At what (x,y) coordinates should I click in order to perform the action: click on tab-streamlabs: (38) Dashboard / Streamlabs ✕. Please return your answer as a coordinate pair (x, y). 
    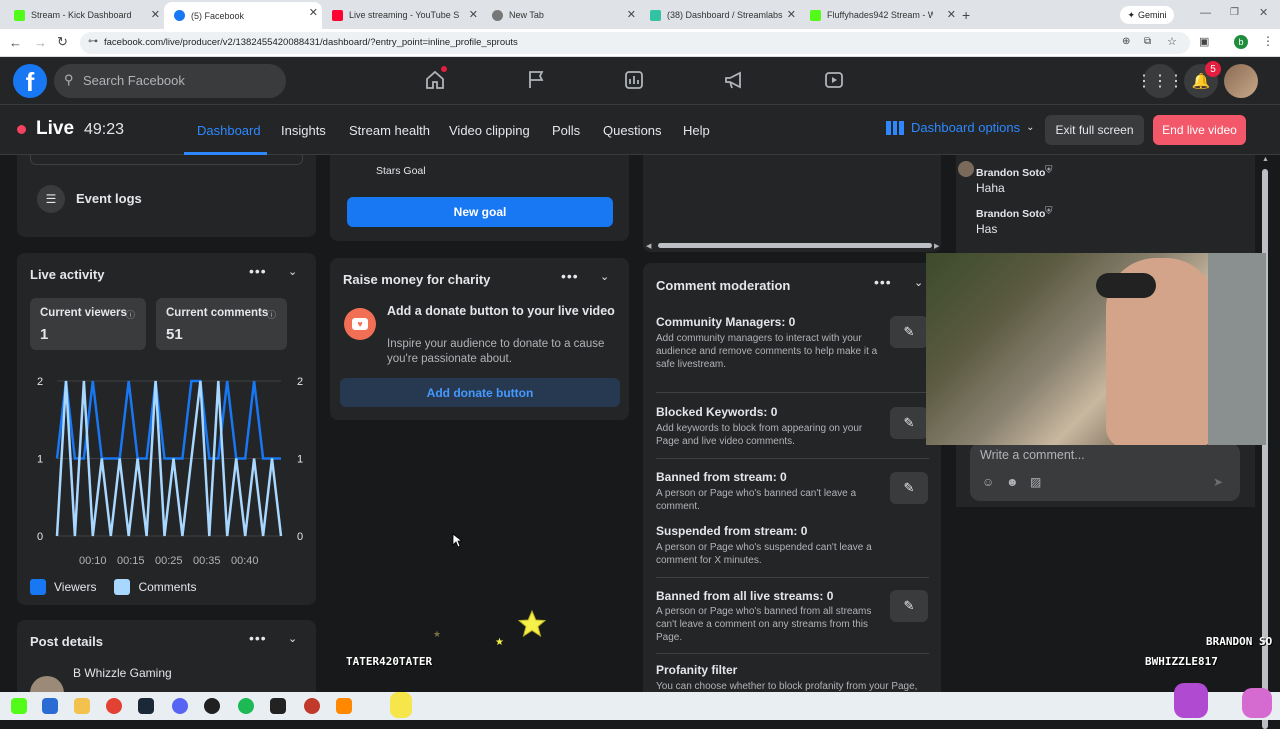
    Looking at the image, I should click on (720, 15).